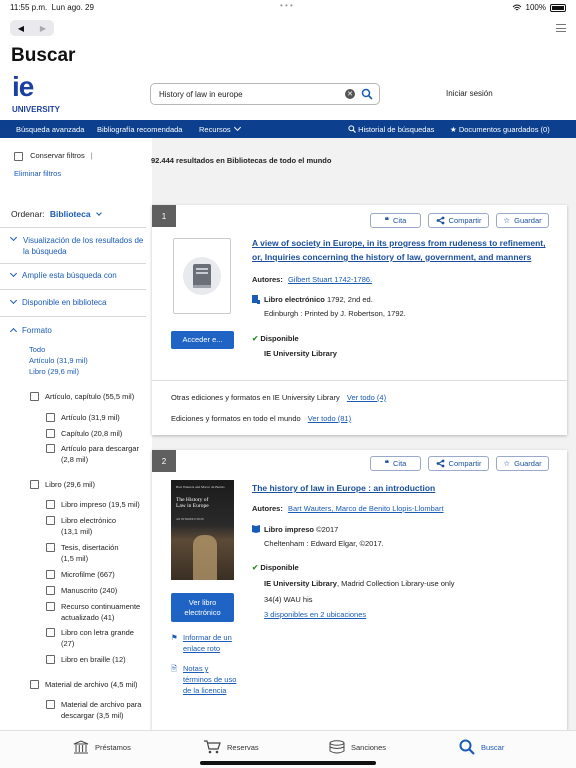 The height and width of the screenshot is (768, 576). Describe the element at coordinates (337, 747) in the screenshot. I see `coins-icon` at that location.